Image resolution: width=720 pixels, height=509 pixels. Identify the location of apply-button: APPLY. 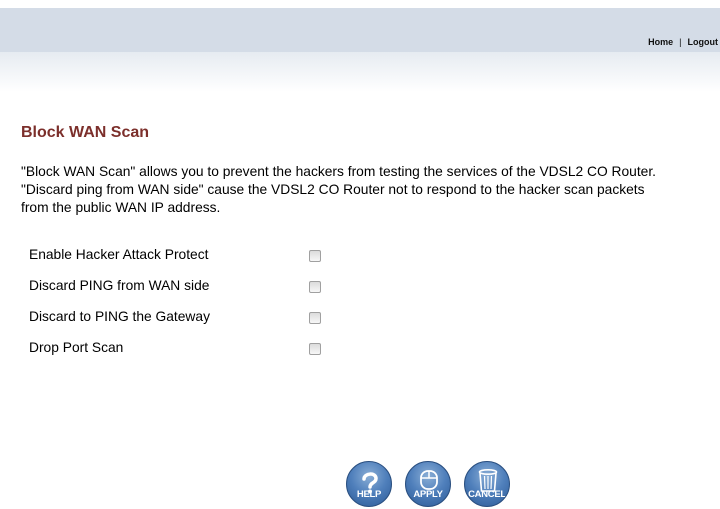
(428, 484).